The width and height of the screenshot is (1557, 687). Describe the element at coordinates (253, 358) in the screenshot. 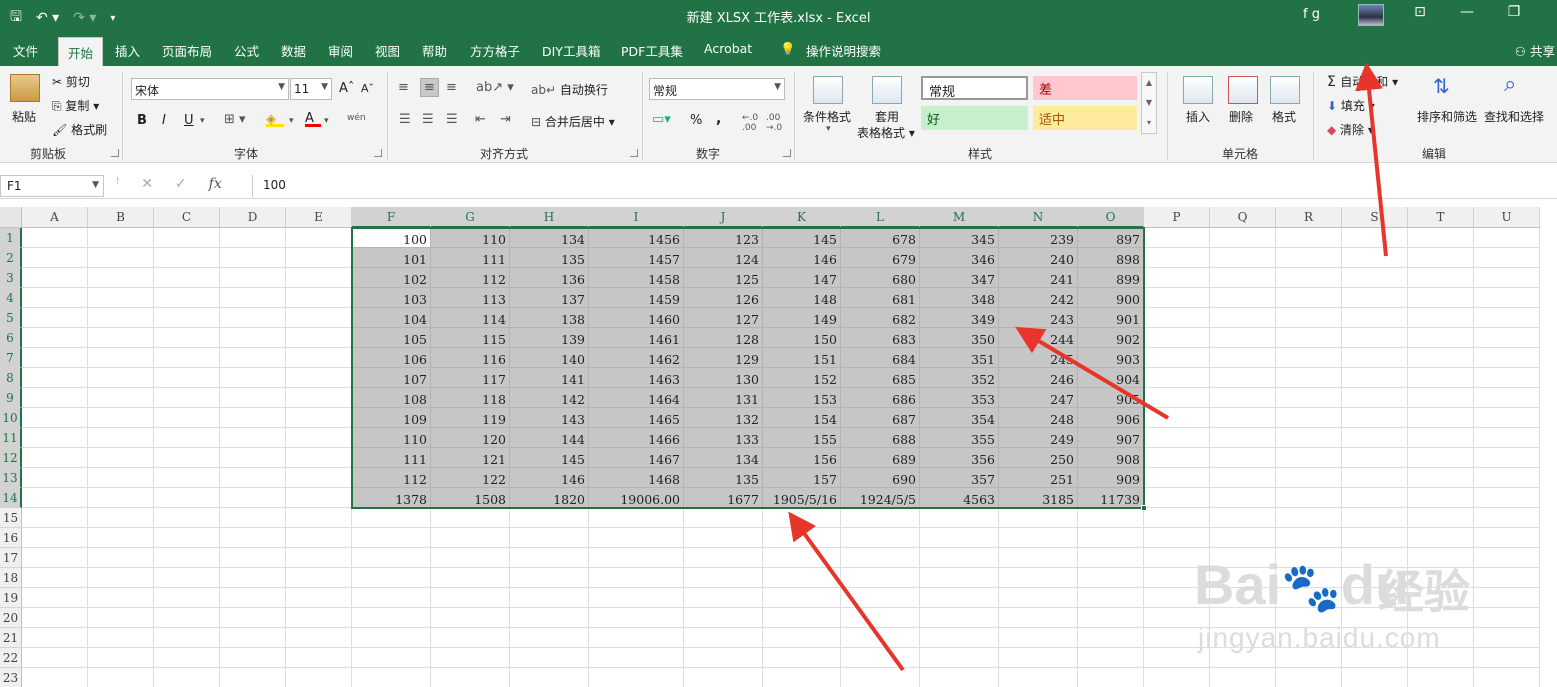

I see `cell-d7` at that location.